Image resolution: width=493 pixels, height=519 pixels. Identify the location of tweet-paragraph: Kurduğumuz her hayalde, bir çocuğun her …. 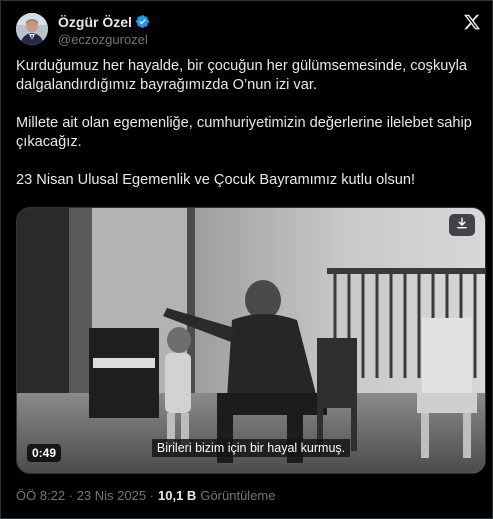
(244, 75).